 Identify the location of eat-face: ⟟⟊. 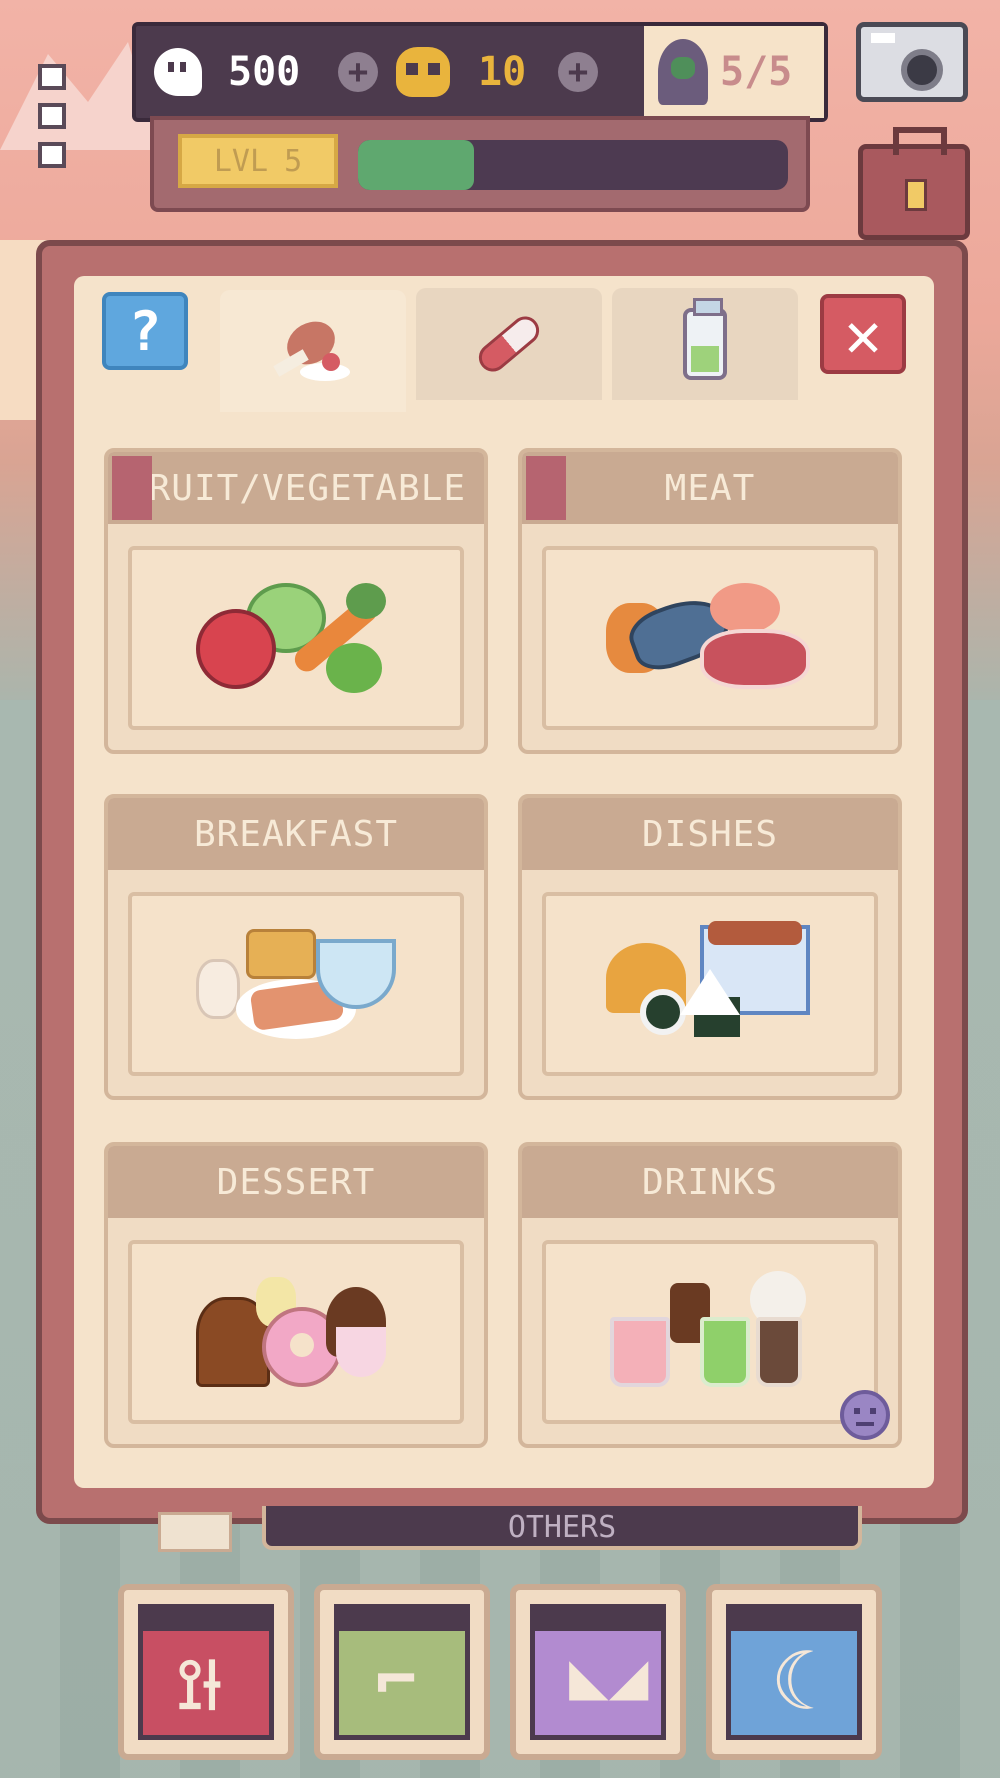
(206, 1672).